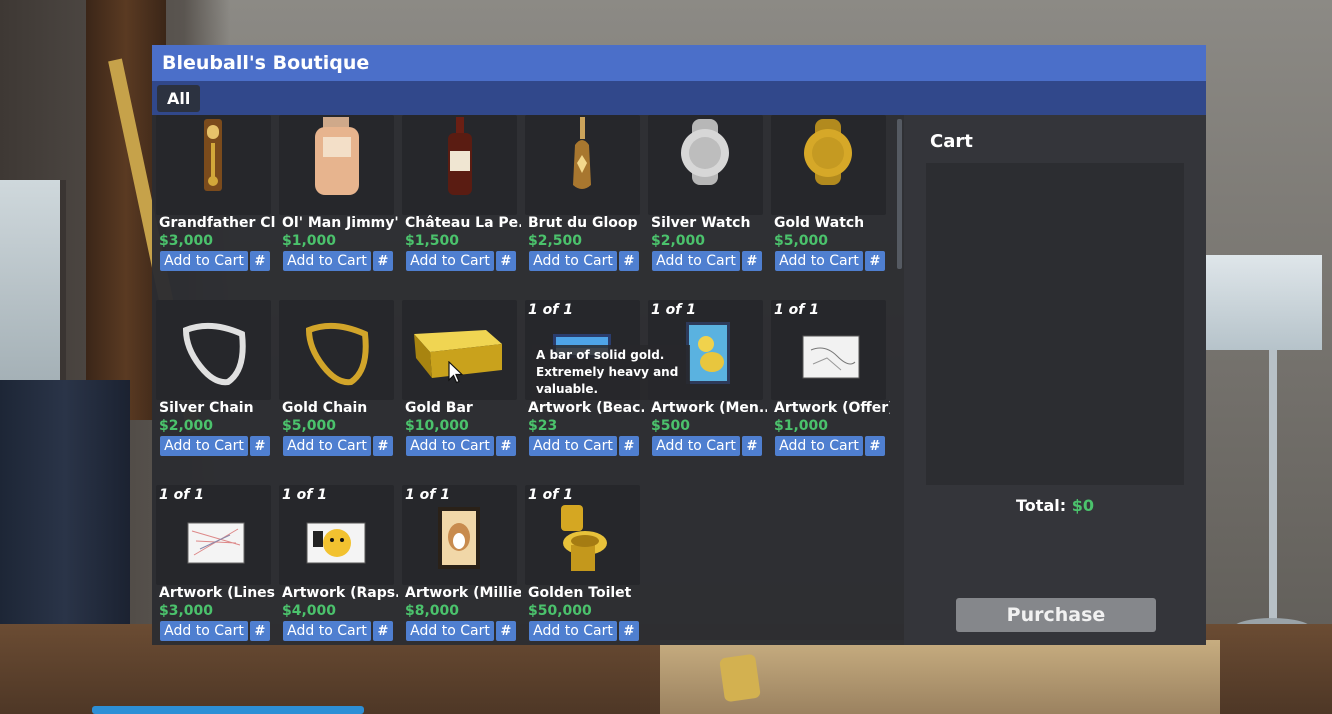 Image resolution: width=1332 pixels, height=714 pixels. Describe the element at coordinates (1262, 302) in the screenshot. I see `floor-lamp-shade` at that location.